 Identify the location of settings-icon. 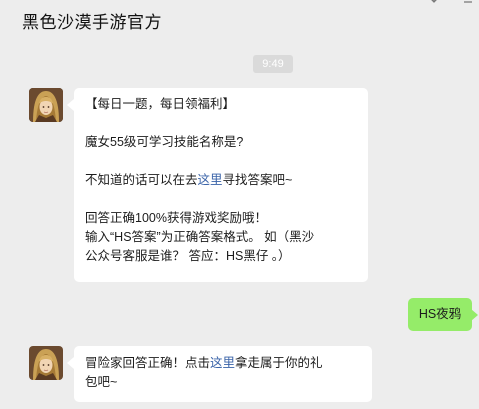
(434, 4).